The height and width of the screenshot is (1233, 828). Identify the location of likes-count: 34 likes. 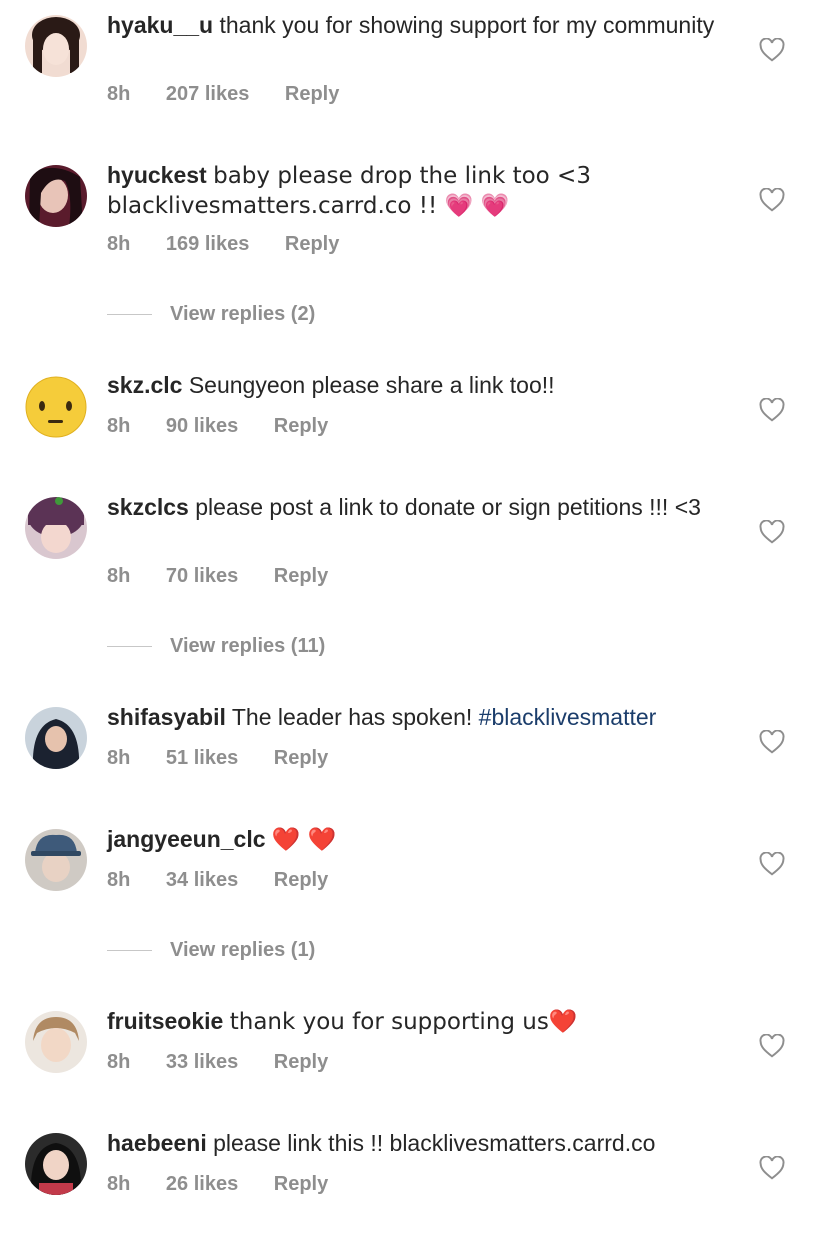
(202, 880).